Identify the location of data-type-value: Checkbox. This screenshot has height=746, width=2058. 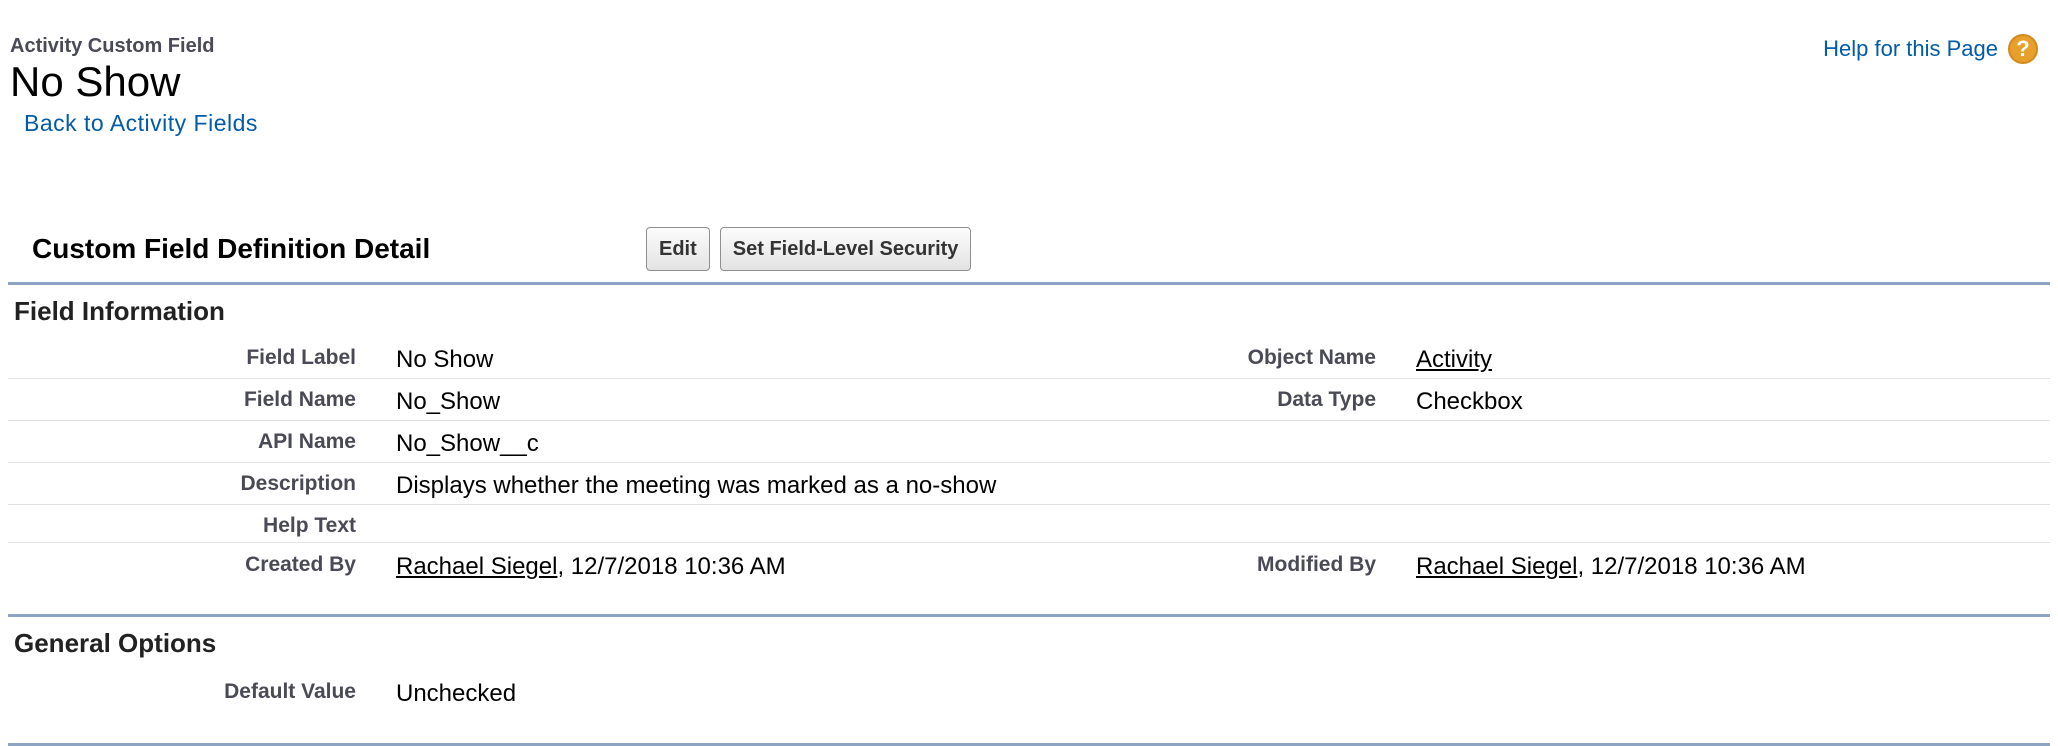
(1469, 401).